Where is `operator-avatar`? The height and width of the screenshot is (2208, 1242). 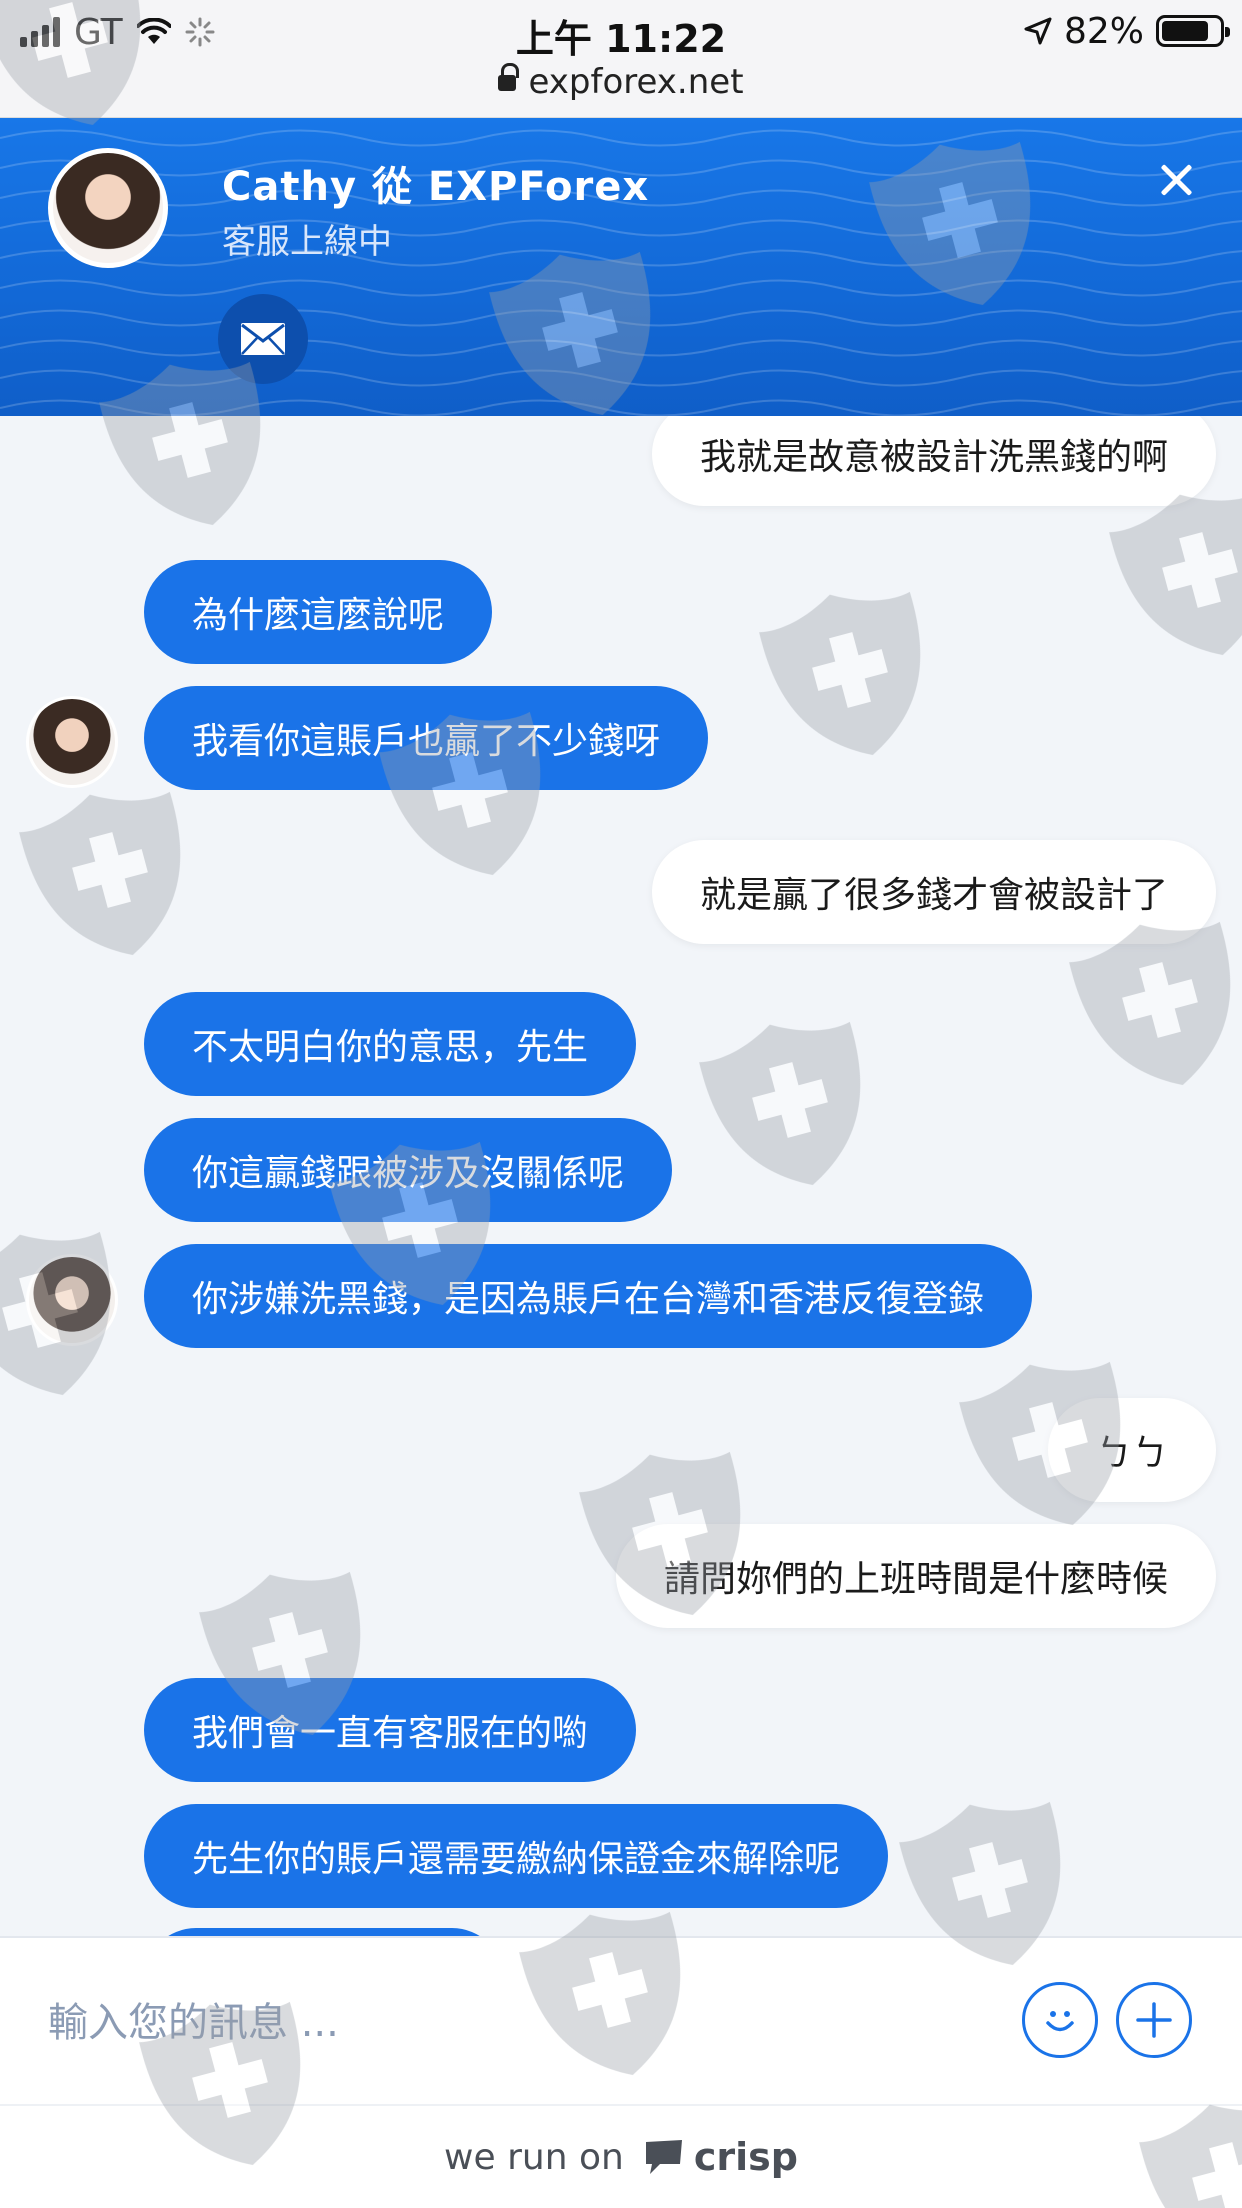
operator-avatar is located at coordinates (108, 208).